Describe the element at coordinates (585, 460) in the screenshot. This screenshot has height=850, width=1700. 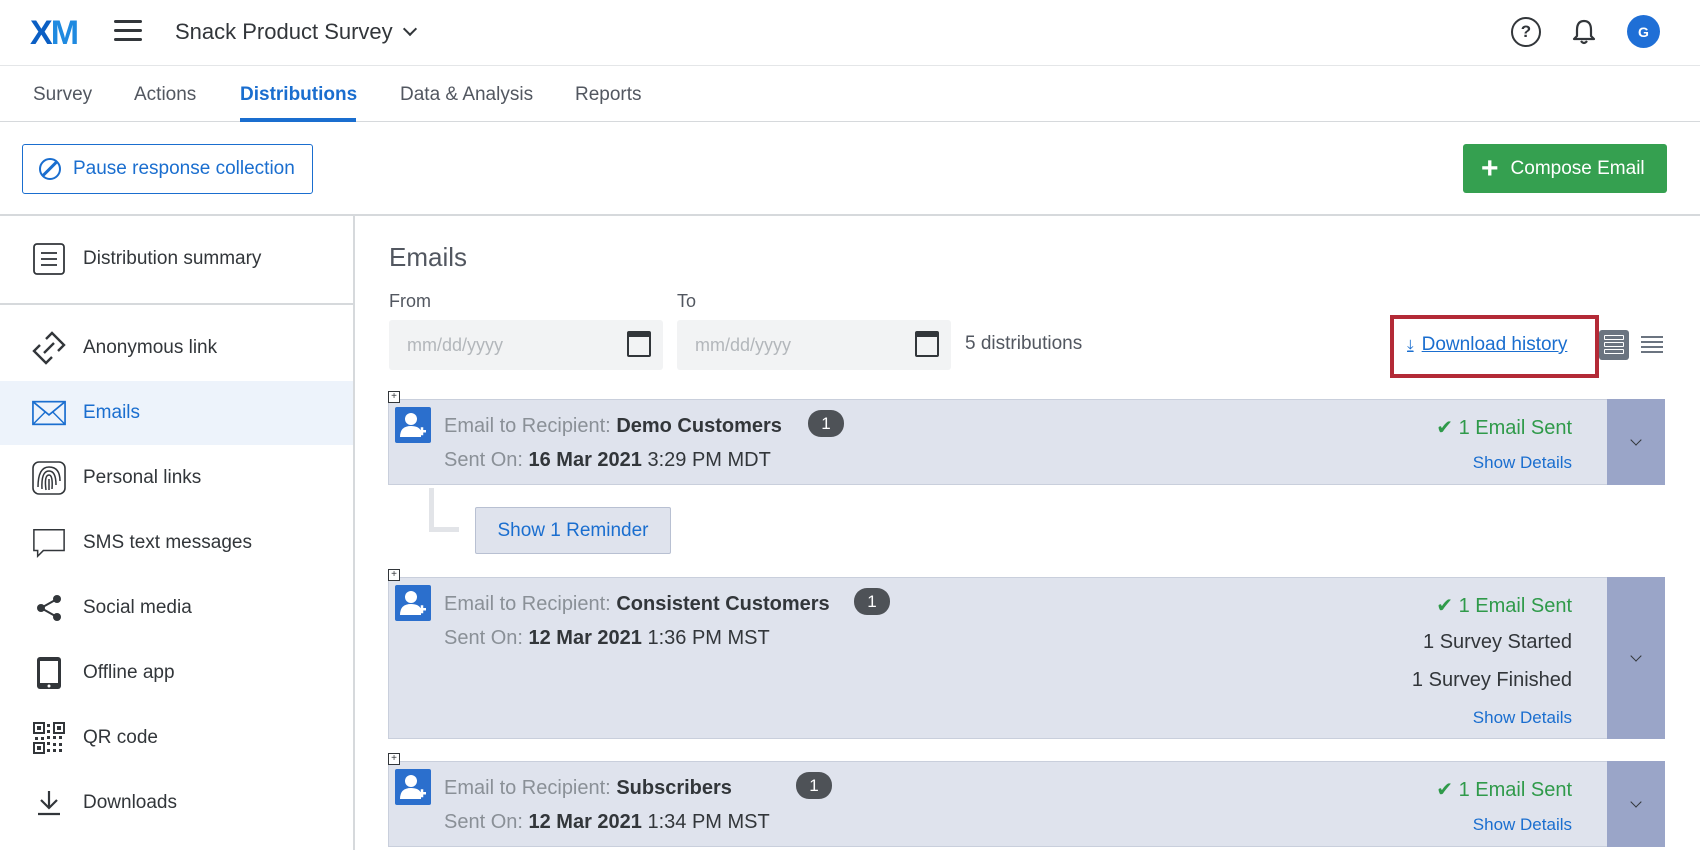
I see `sent-date: 16 Mar 2021` at that location.